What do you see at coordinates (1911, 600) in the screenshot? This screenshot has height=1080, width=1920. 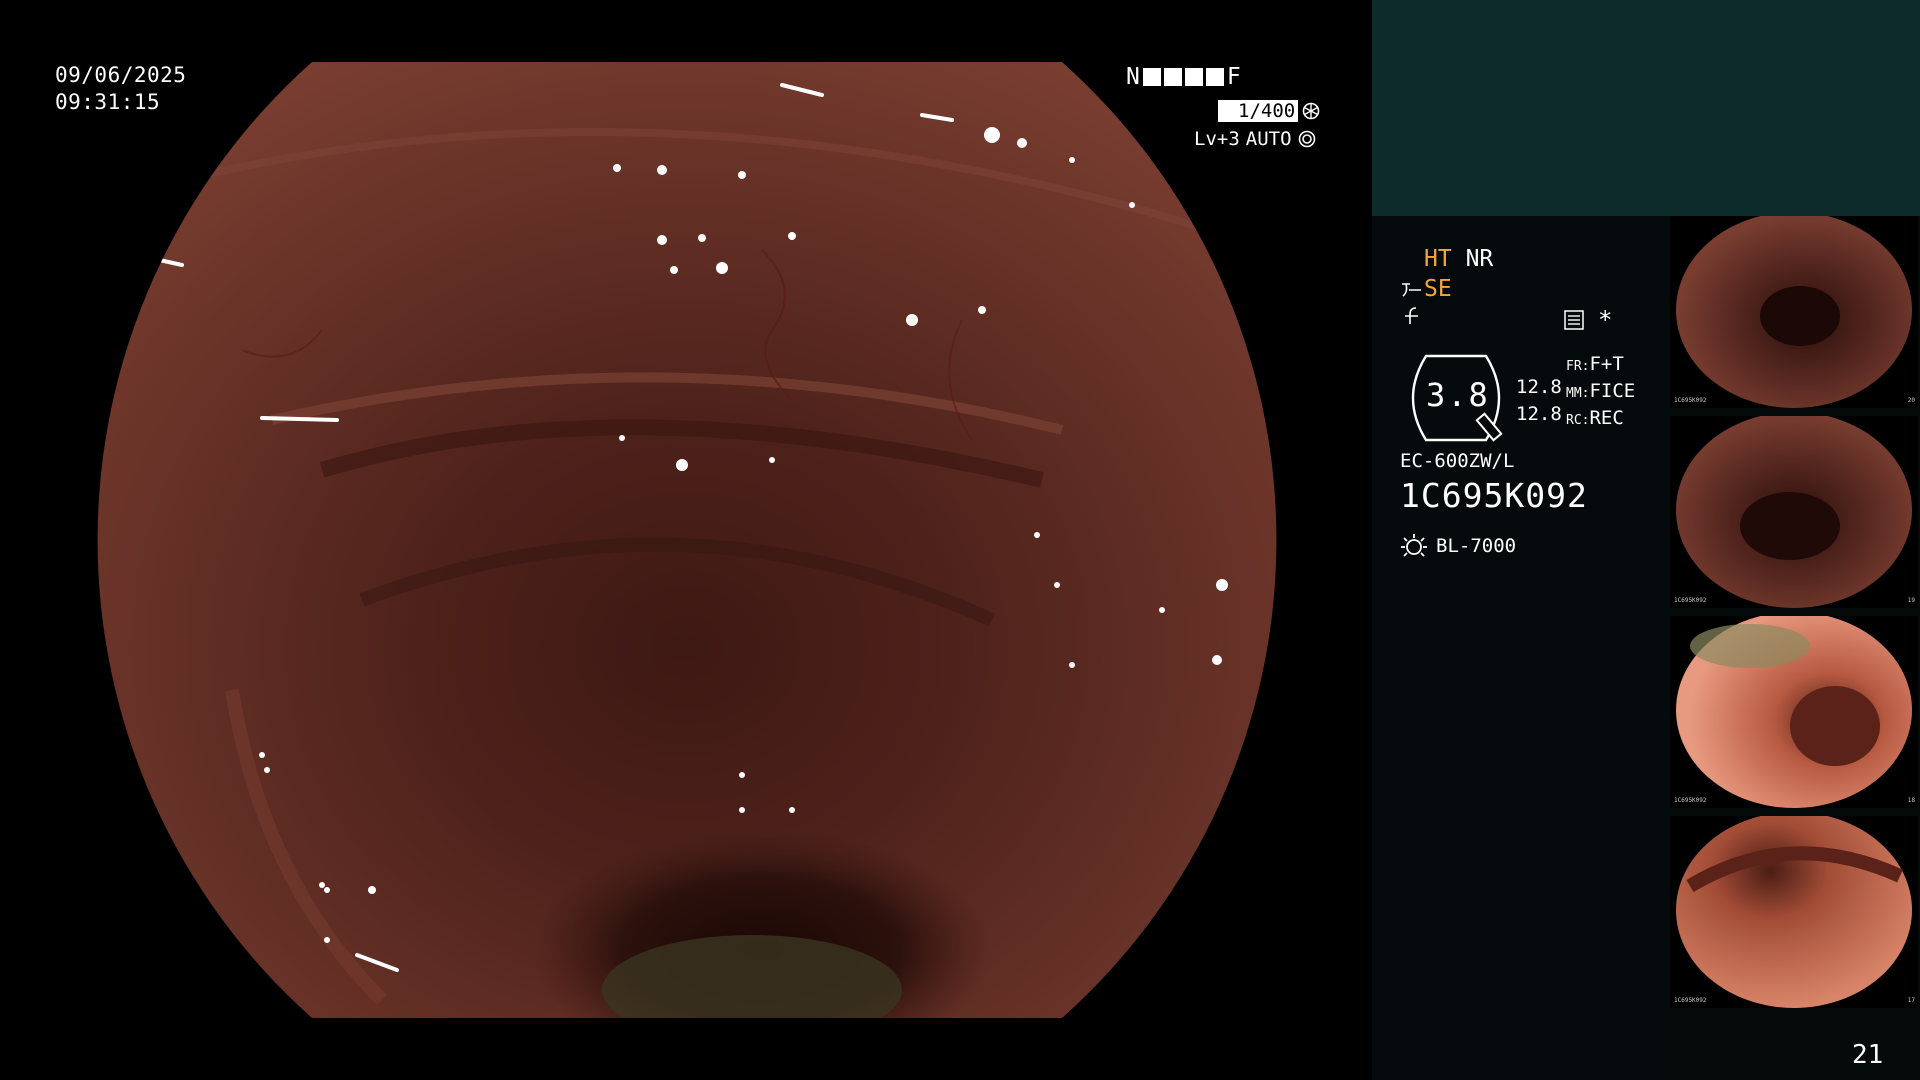 I see `thumbnail-2-number: 19` at bounding box center [1911, 600].